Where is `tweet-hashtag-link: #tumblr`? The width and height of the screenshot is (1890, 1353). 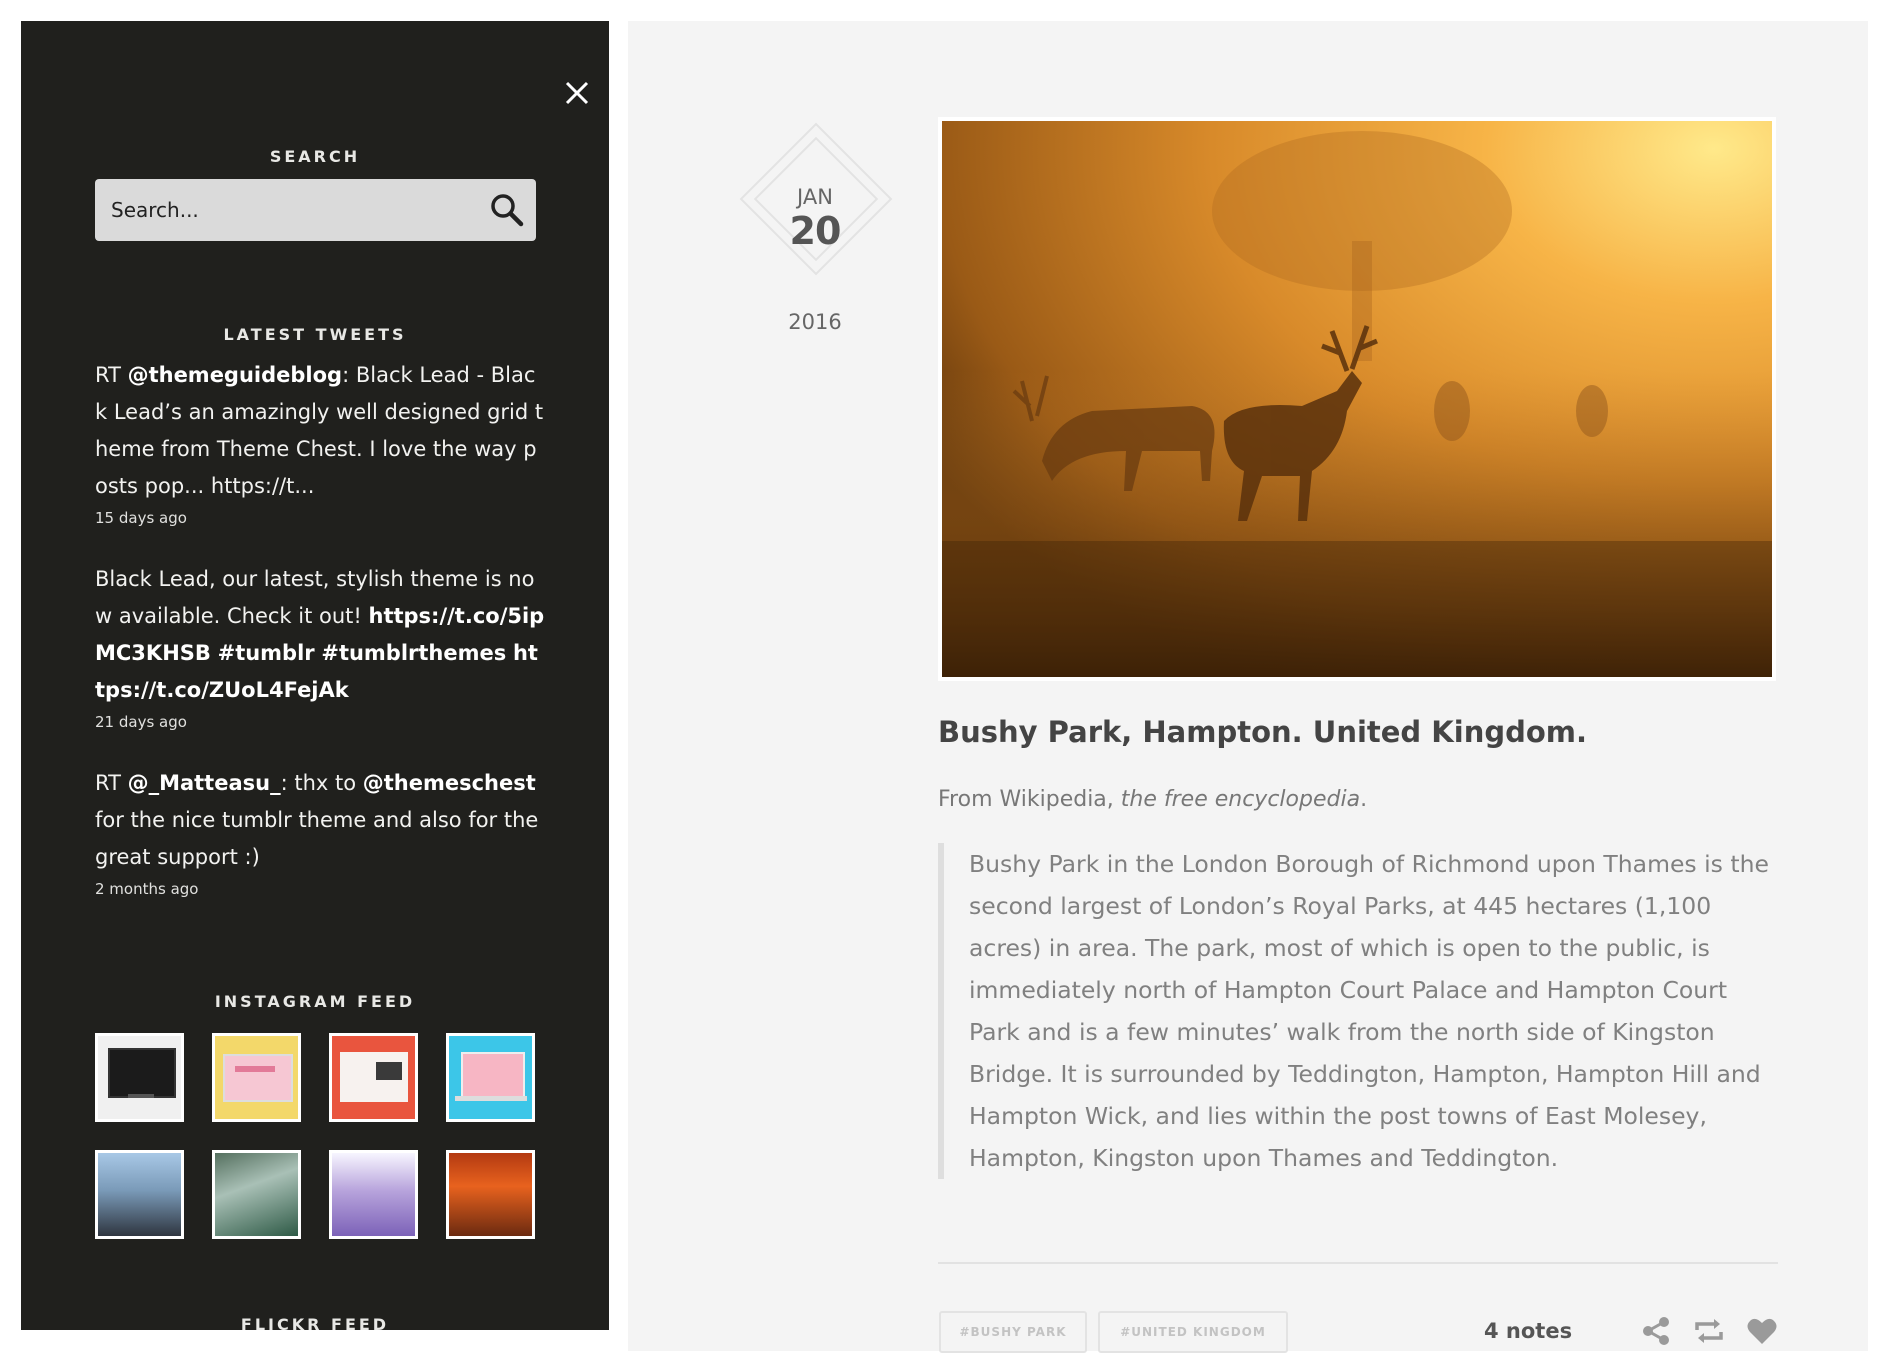
tweet-hashtag-link: #tumblr is located at coordinates (266, 653).